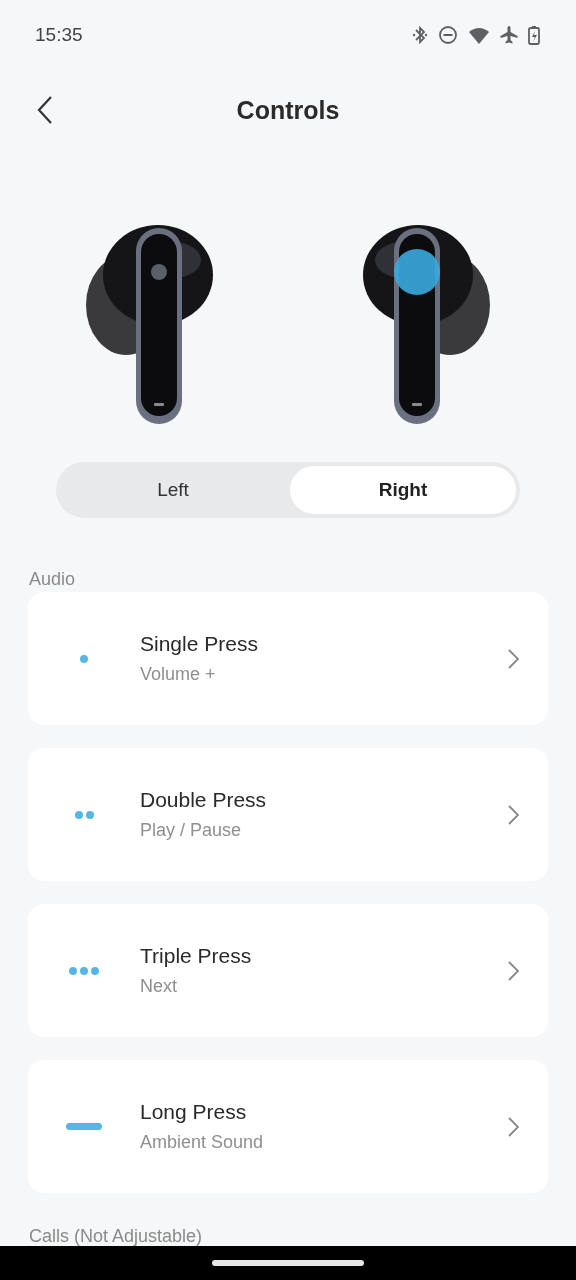 This screenshot has height=1280, width=576. What do you see at coordinates (199, 644) in the screenshot?
I see `row-title: Single Press` at bounding box center [199, 644].